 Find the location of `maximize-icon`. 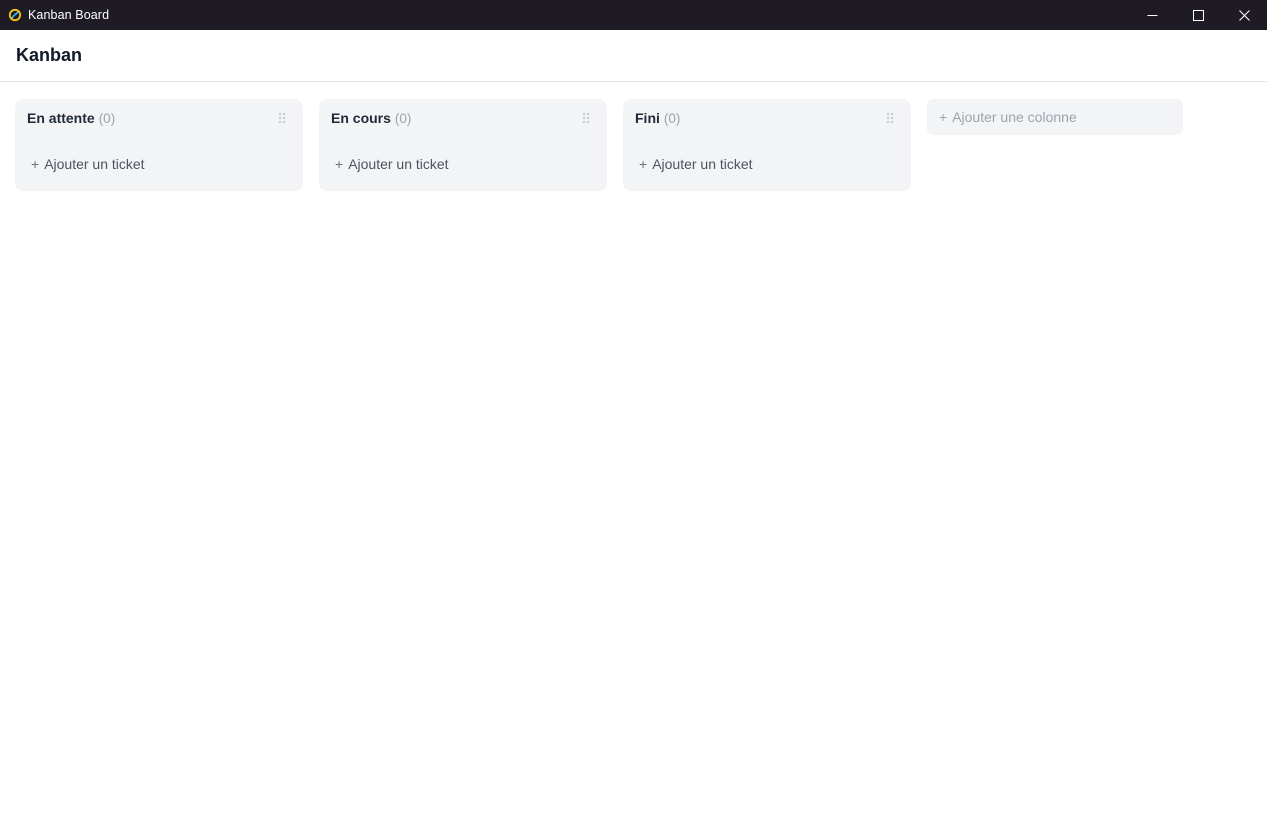

maximize-icon is located at coordinates (1198, 15).